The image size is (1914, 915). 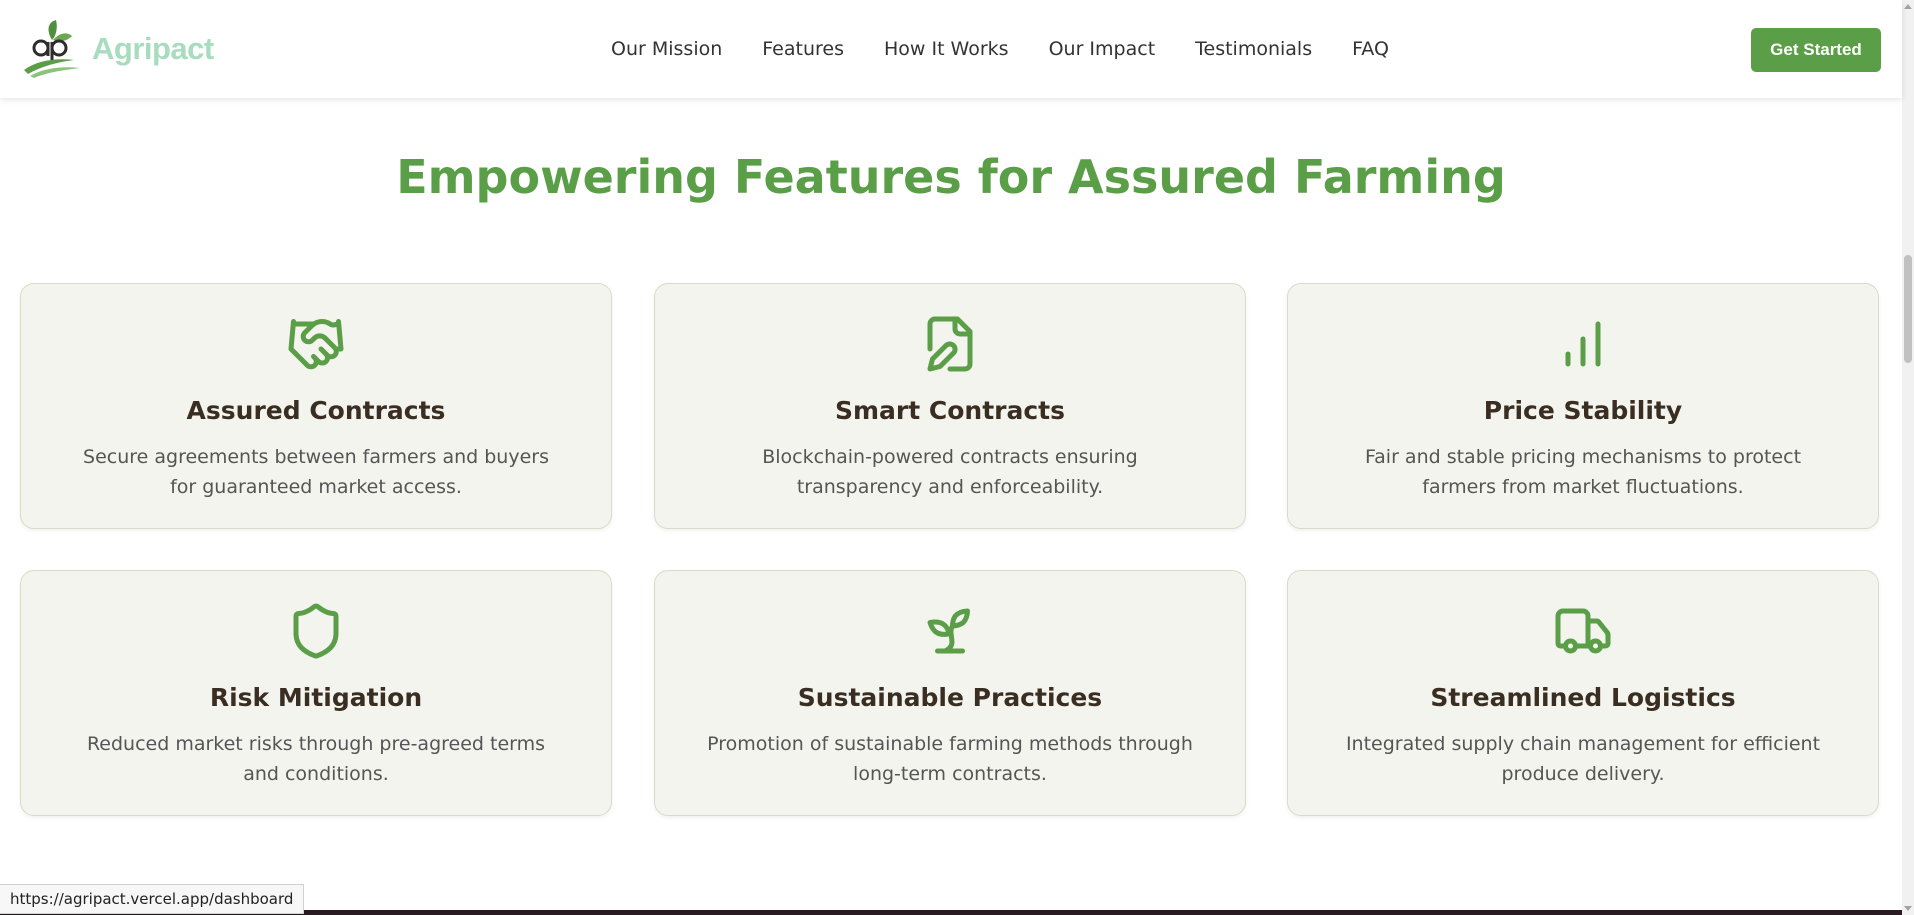 What do you see at coordinates (1816, 50) in the screenshot?
I see `get-started-button: Get Started` at bounding box center [1816, 50].